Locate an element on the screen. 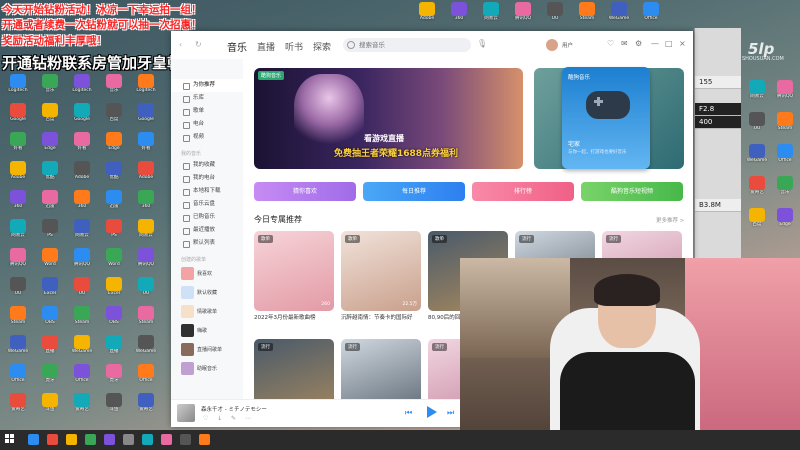 Image resolution: width=800 pixels, height=450 pixels. desktop-icon: 网易云 is located at coordinates (757, 97).